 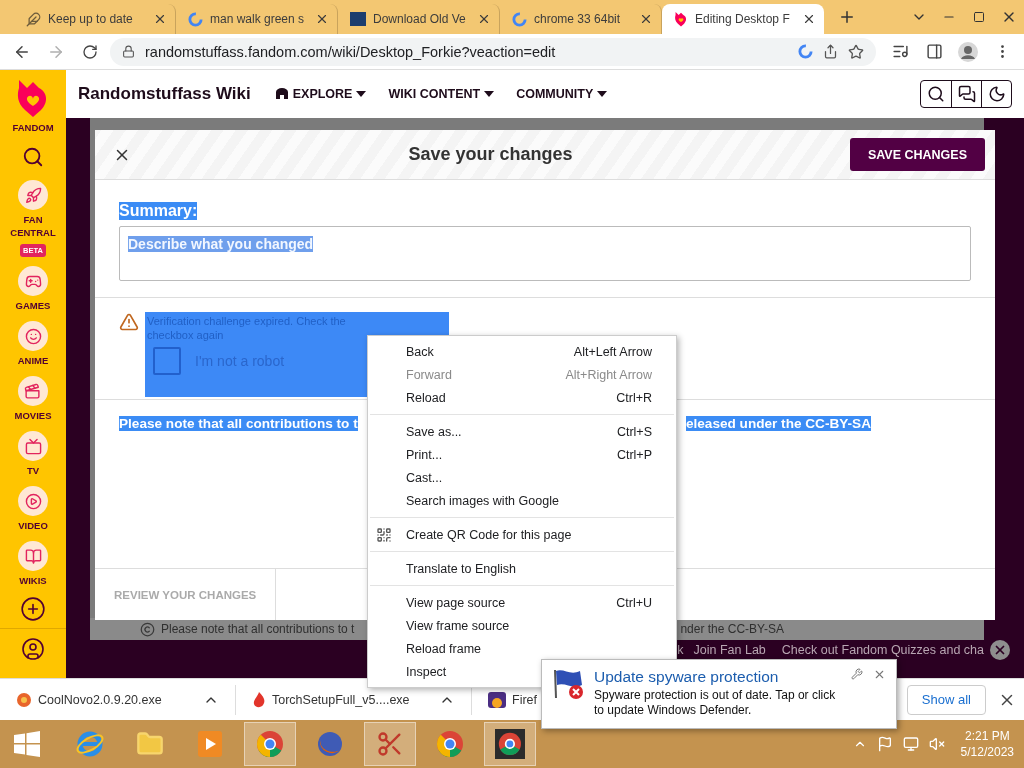 I want to click on notification-title: Update spyware protection, so click(x=687, y=677).